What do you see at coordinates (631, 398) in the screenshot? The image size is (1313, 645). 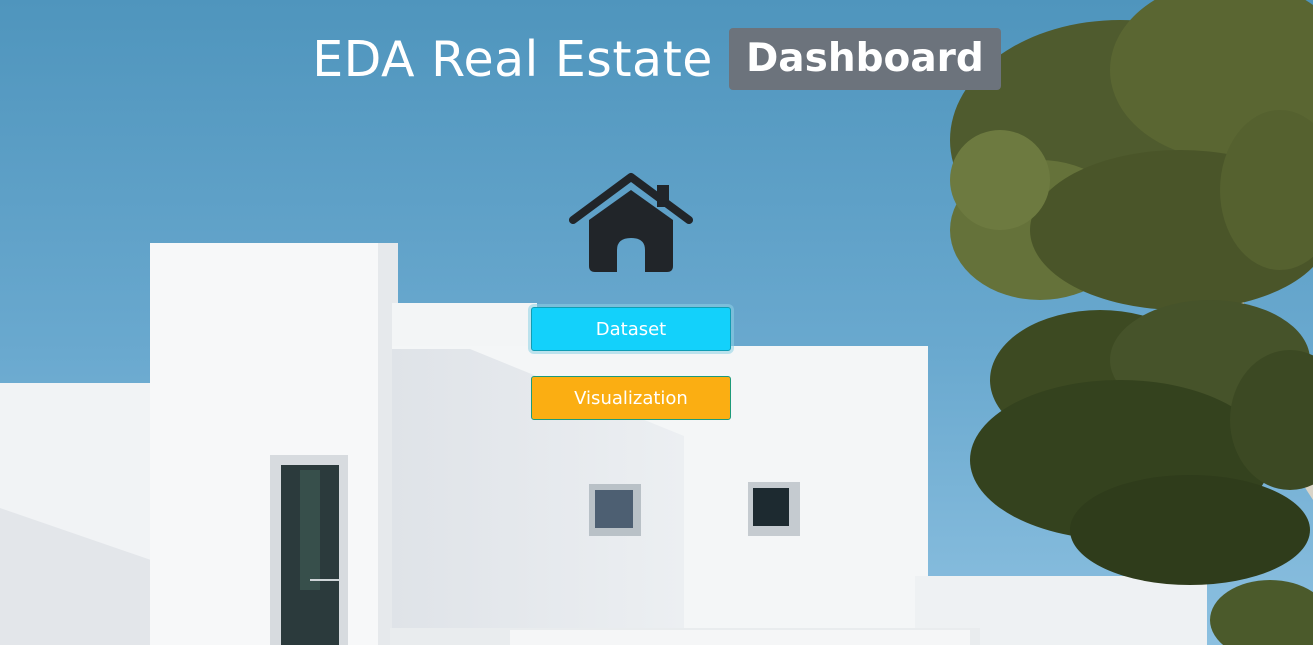 I see `visualization-button: Visualization` at bounding box center [631, 398].